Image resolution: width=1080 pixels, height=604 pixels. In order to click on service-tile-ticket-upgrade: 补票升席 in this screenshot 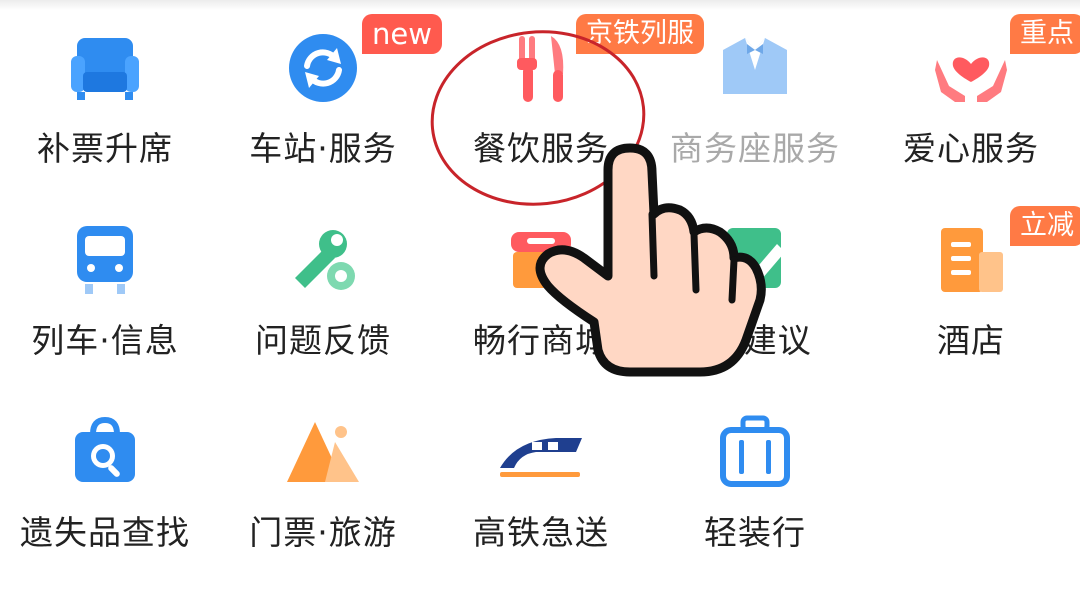, I will do `click(105, 90)`.